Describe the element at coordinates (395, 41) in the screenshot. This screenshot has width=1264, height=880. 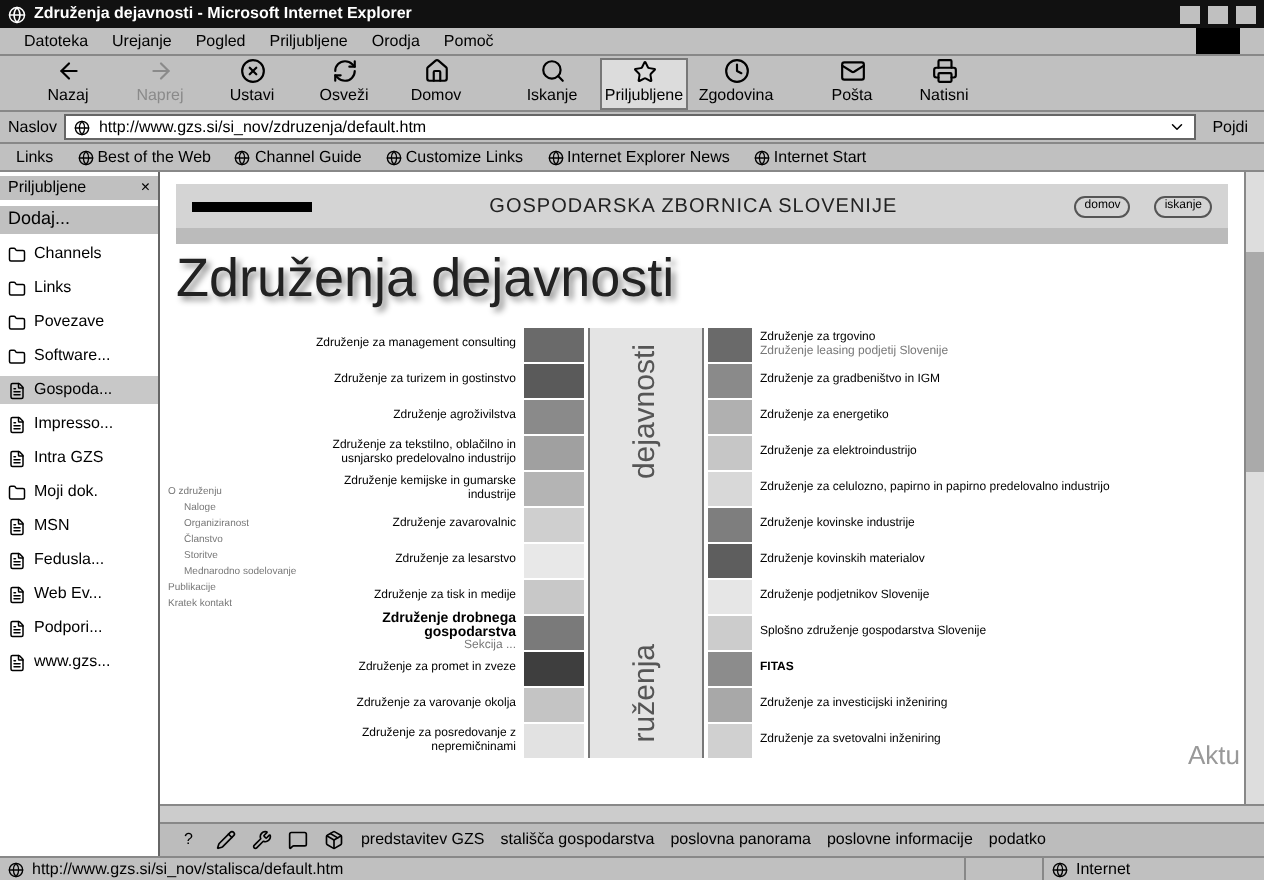
I see `menu-item: Orodja` at that location.